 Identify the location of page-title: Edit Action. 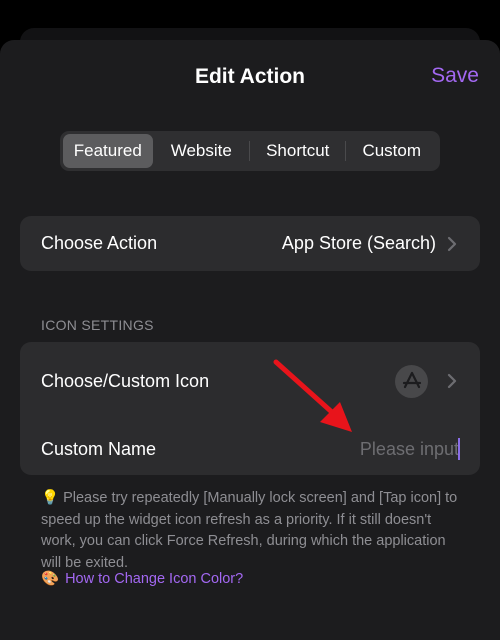
(250, 76).